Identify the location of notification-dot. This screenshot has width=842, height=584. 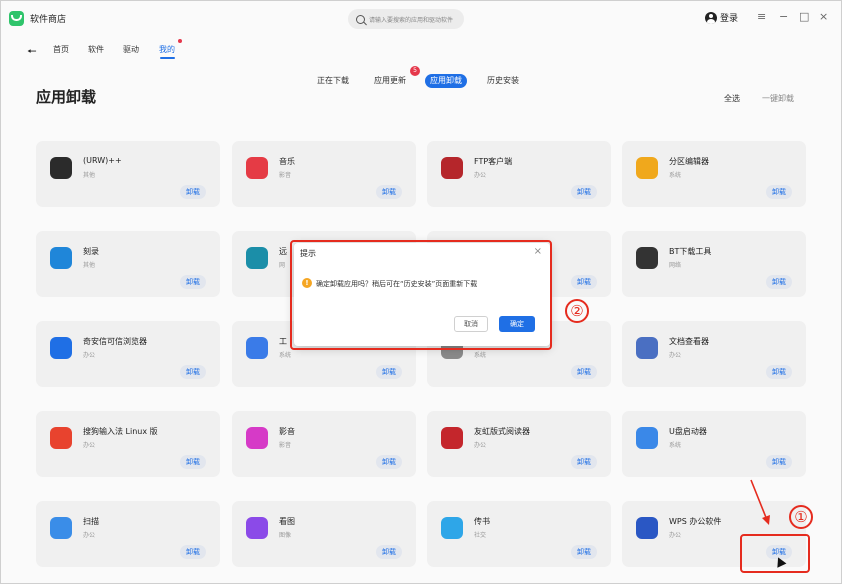
(180, 41).